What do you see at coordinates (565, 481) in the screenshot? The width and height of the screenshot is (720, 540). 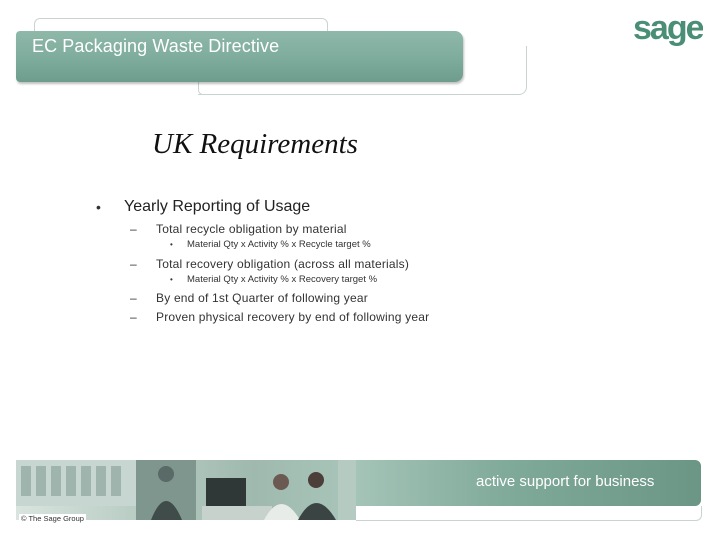 I see `footer-tagline: active support for business` at bounding box center [565, 481].